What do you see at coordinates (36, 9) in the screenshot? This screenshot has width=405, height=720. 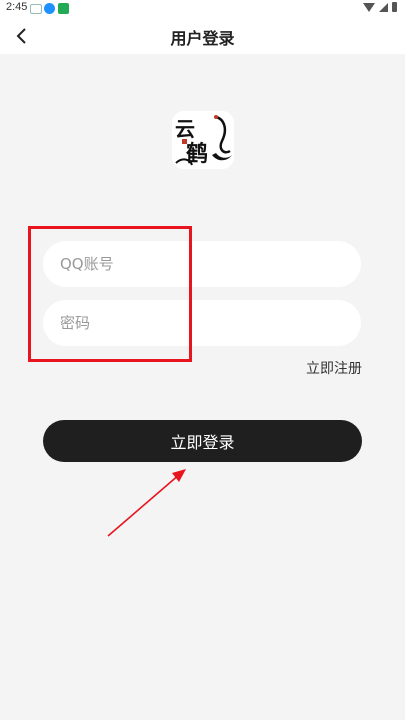 I see `notification-icon` at bounding box center [36, 9].